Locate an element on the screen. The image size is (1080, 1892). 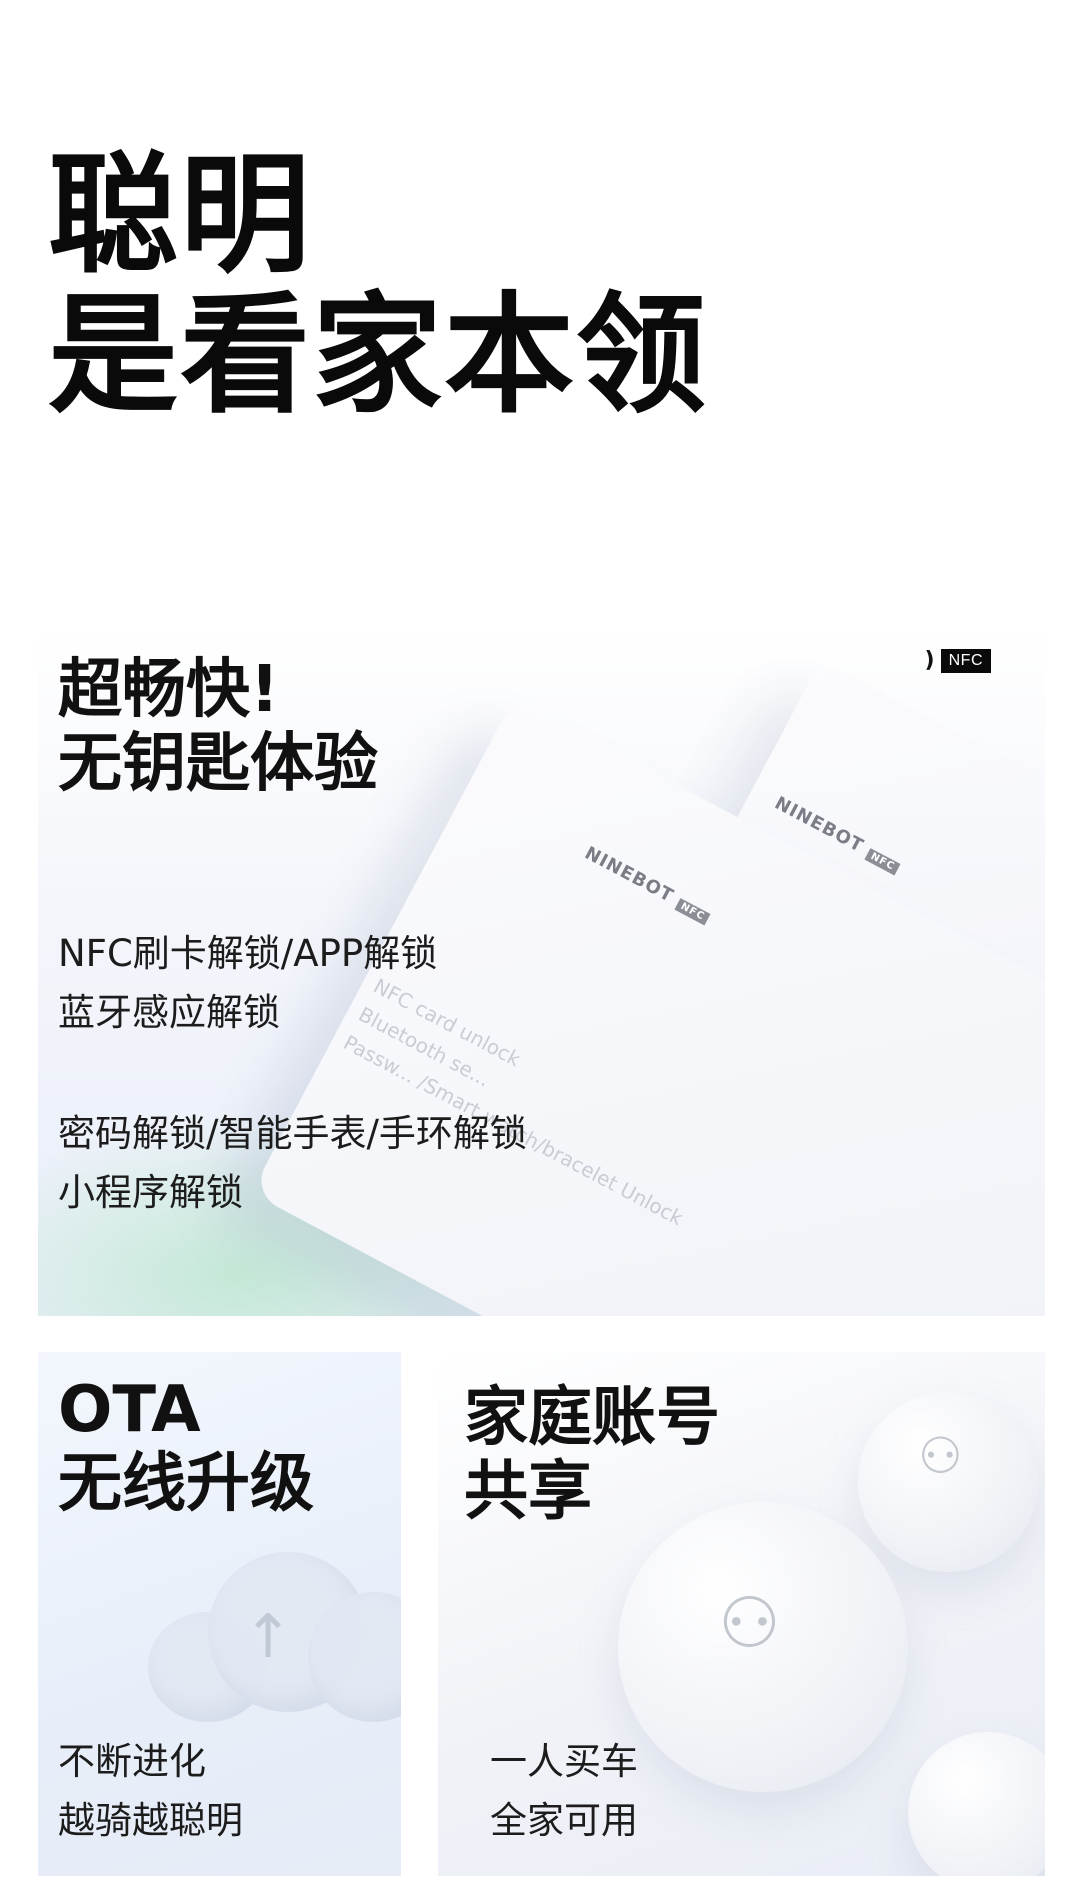
hero-heading: 聪明 是看家本领 is located at coordinates (378, 285).